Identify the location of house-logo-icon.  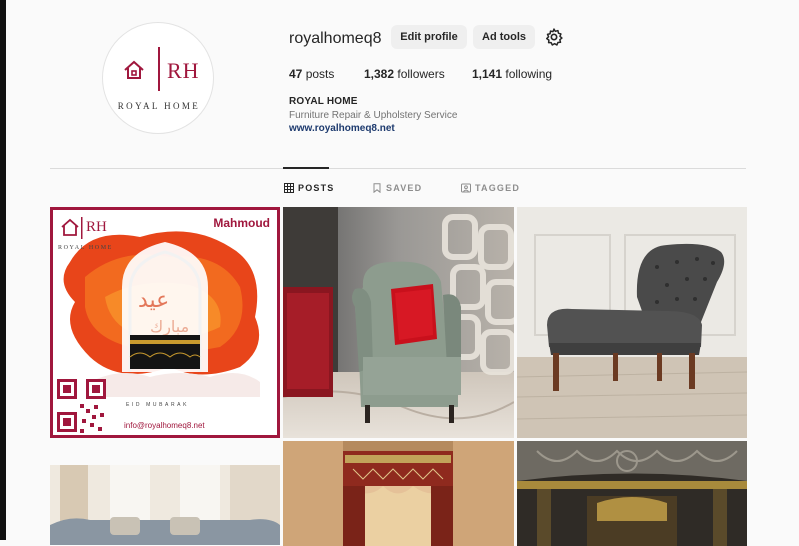
(134, 69).